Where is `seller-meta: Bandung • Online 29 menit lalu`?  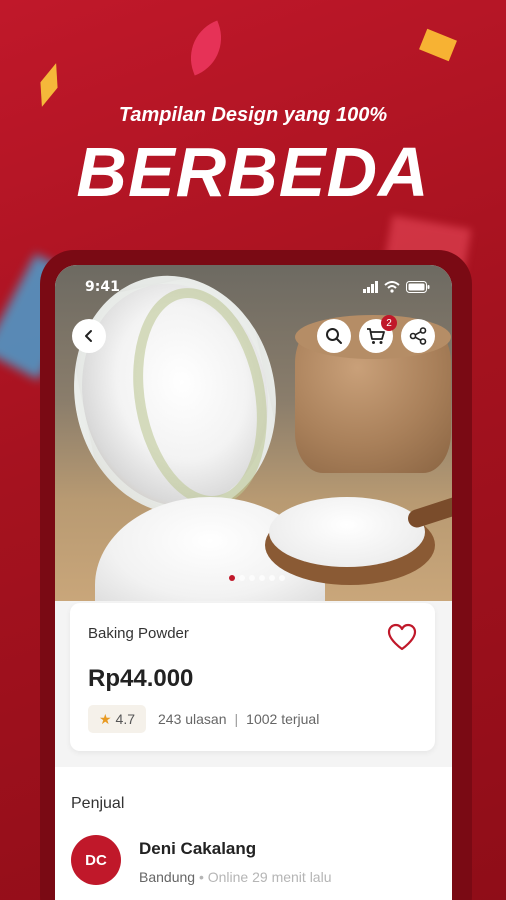
seller-meta: Bandung • Online 29 menit lalu is located at coordinates (235, 877).